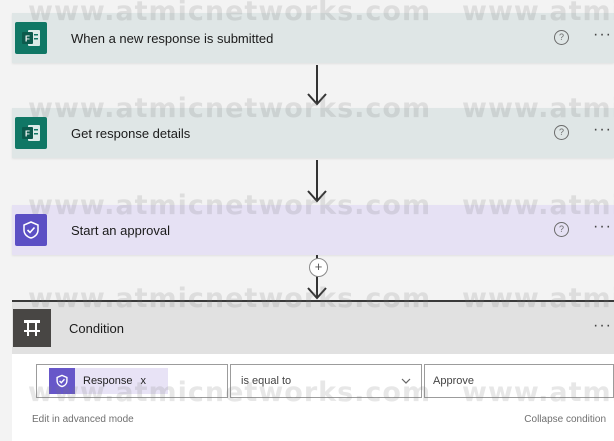 The width and height of the screenshot is (614, 441). I want to click on edit-advanced-mode-link: Edit in advanced mode, so click(83, 419).